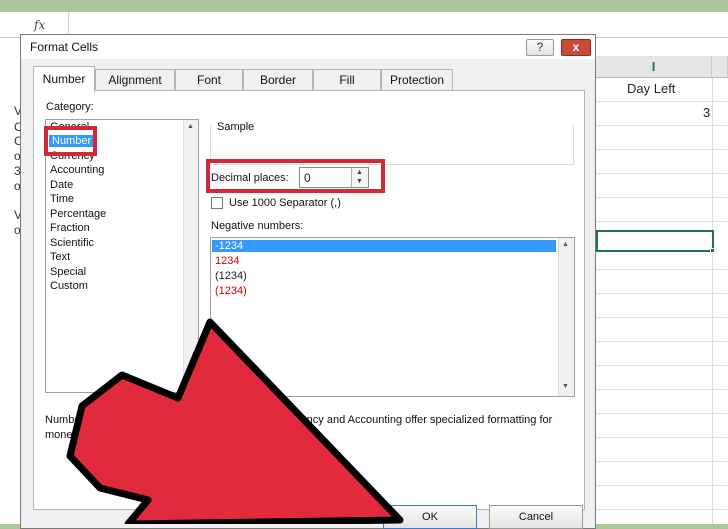 The width and height of the screenshot is (728, 529). What do you see at coordinates (655, 241) in the screenshot?
I see `selected-cell` at bounding box center [655, 241].